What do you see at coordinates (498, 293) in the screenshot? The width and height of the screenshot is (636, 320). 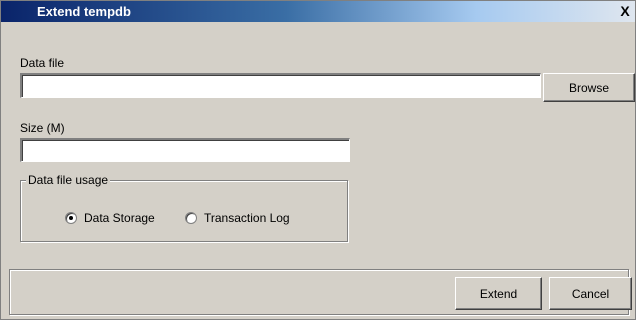 I see `extend-button: Extend` at bounding box center [498, 293].